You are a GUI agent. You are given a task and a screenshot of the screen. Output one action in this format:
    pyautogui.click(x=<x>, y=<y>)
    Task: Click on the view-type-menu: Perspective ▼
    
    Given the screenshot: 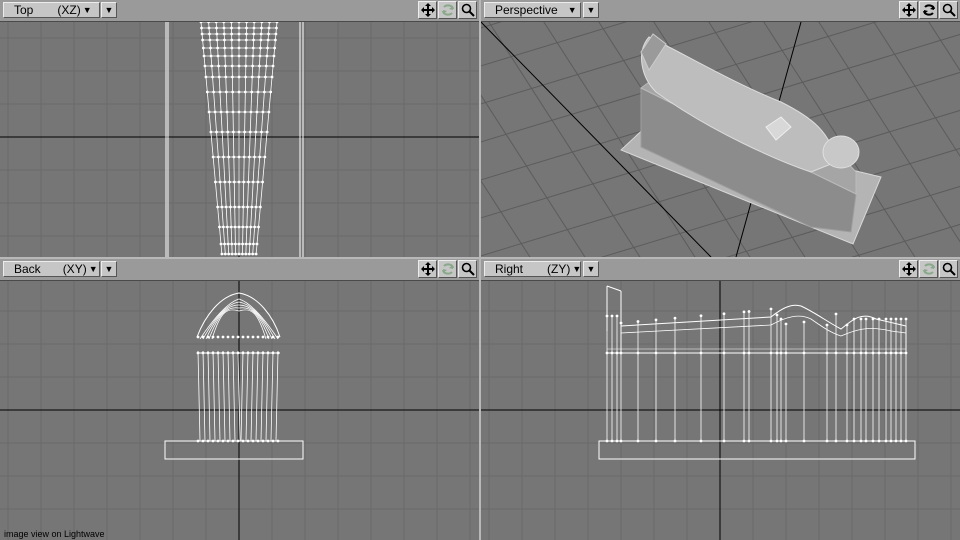 What is the action you would take?
    pyautogui.click(x=532, y=10)
    